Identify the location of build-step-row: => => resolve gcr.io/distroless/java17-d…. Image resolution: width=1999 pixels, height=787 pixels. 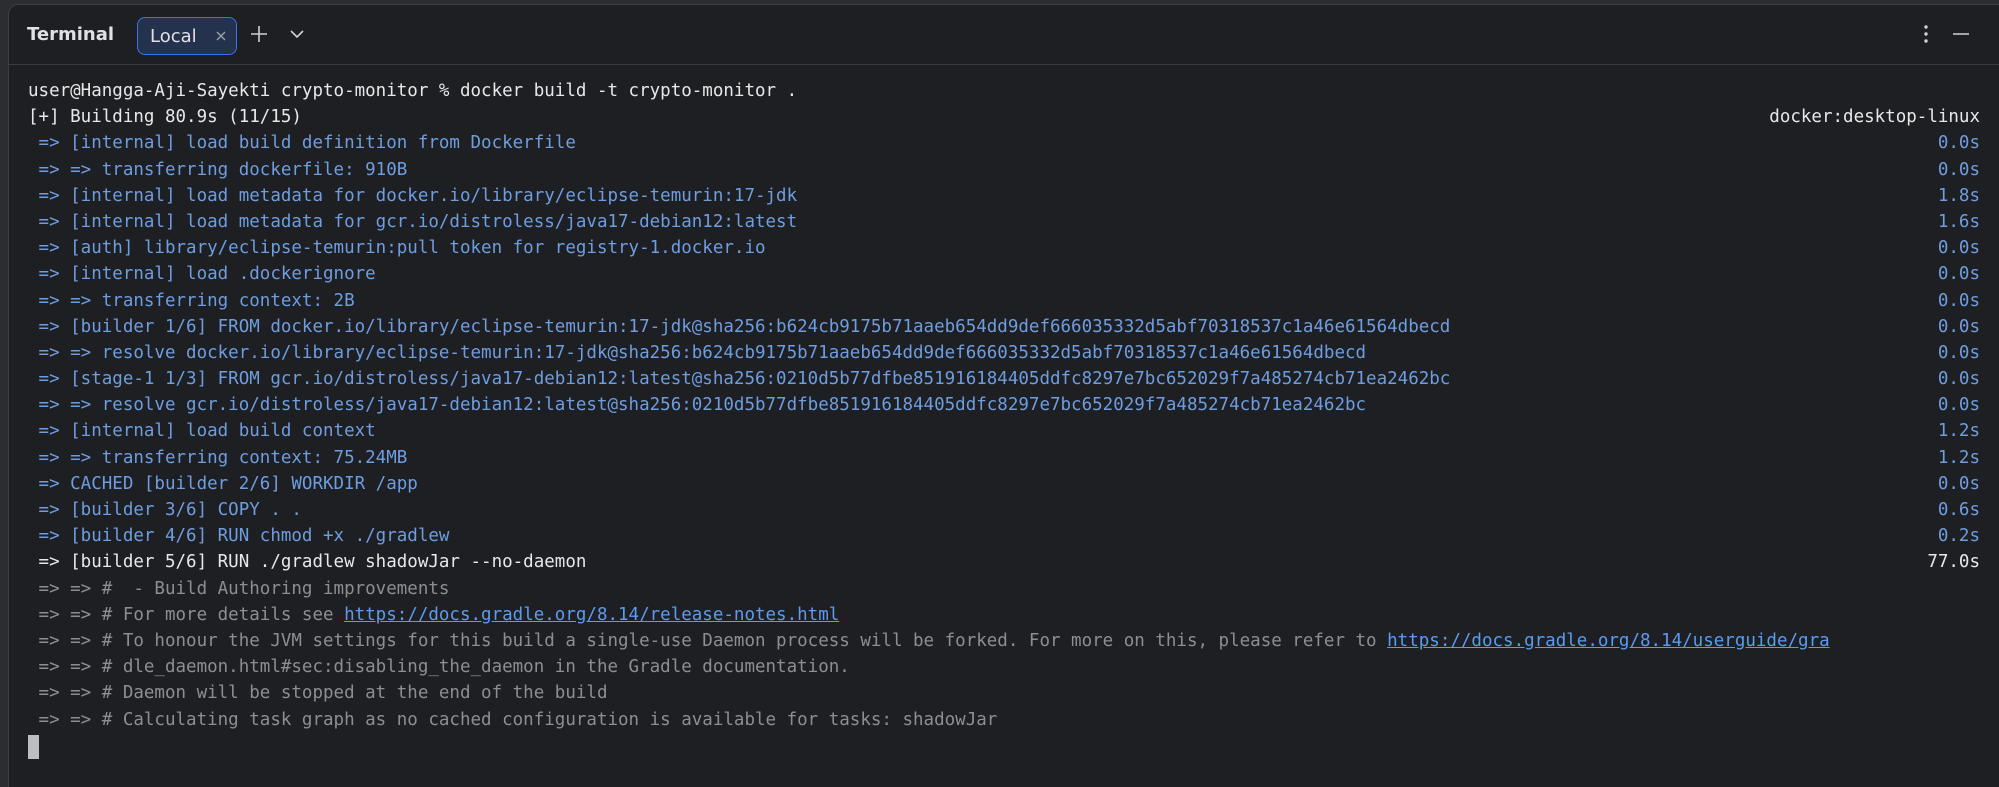
(1008, 405).